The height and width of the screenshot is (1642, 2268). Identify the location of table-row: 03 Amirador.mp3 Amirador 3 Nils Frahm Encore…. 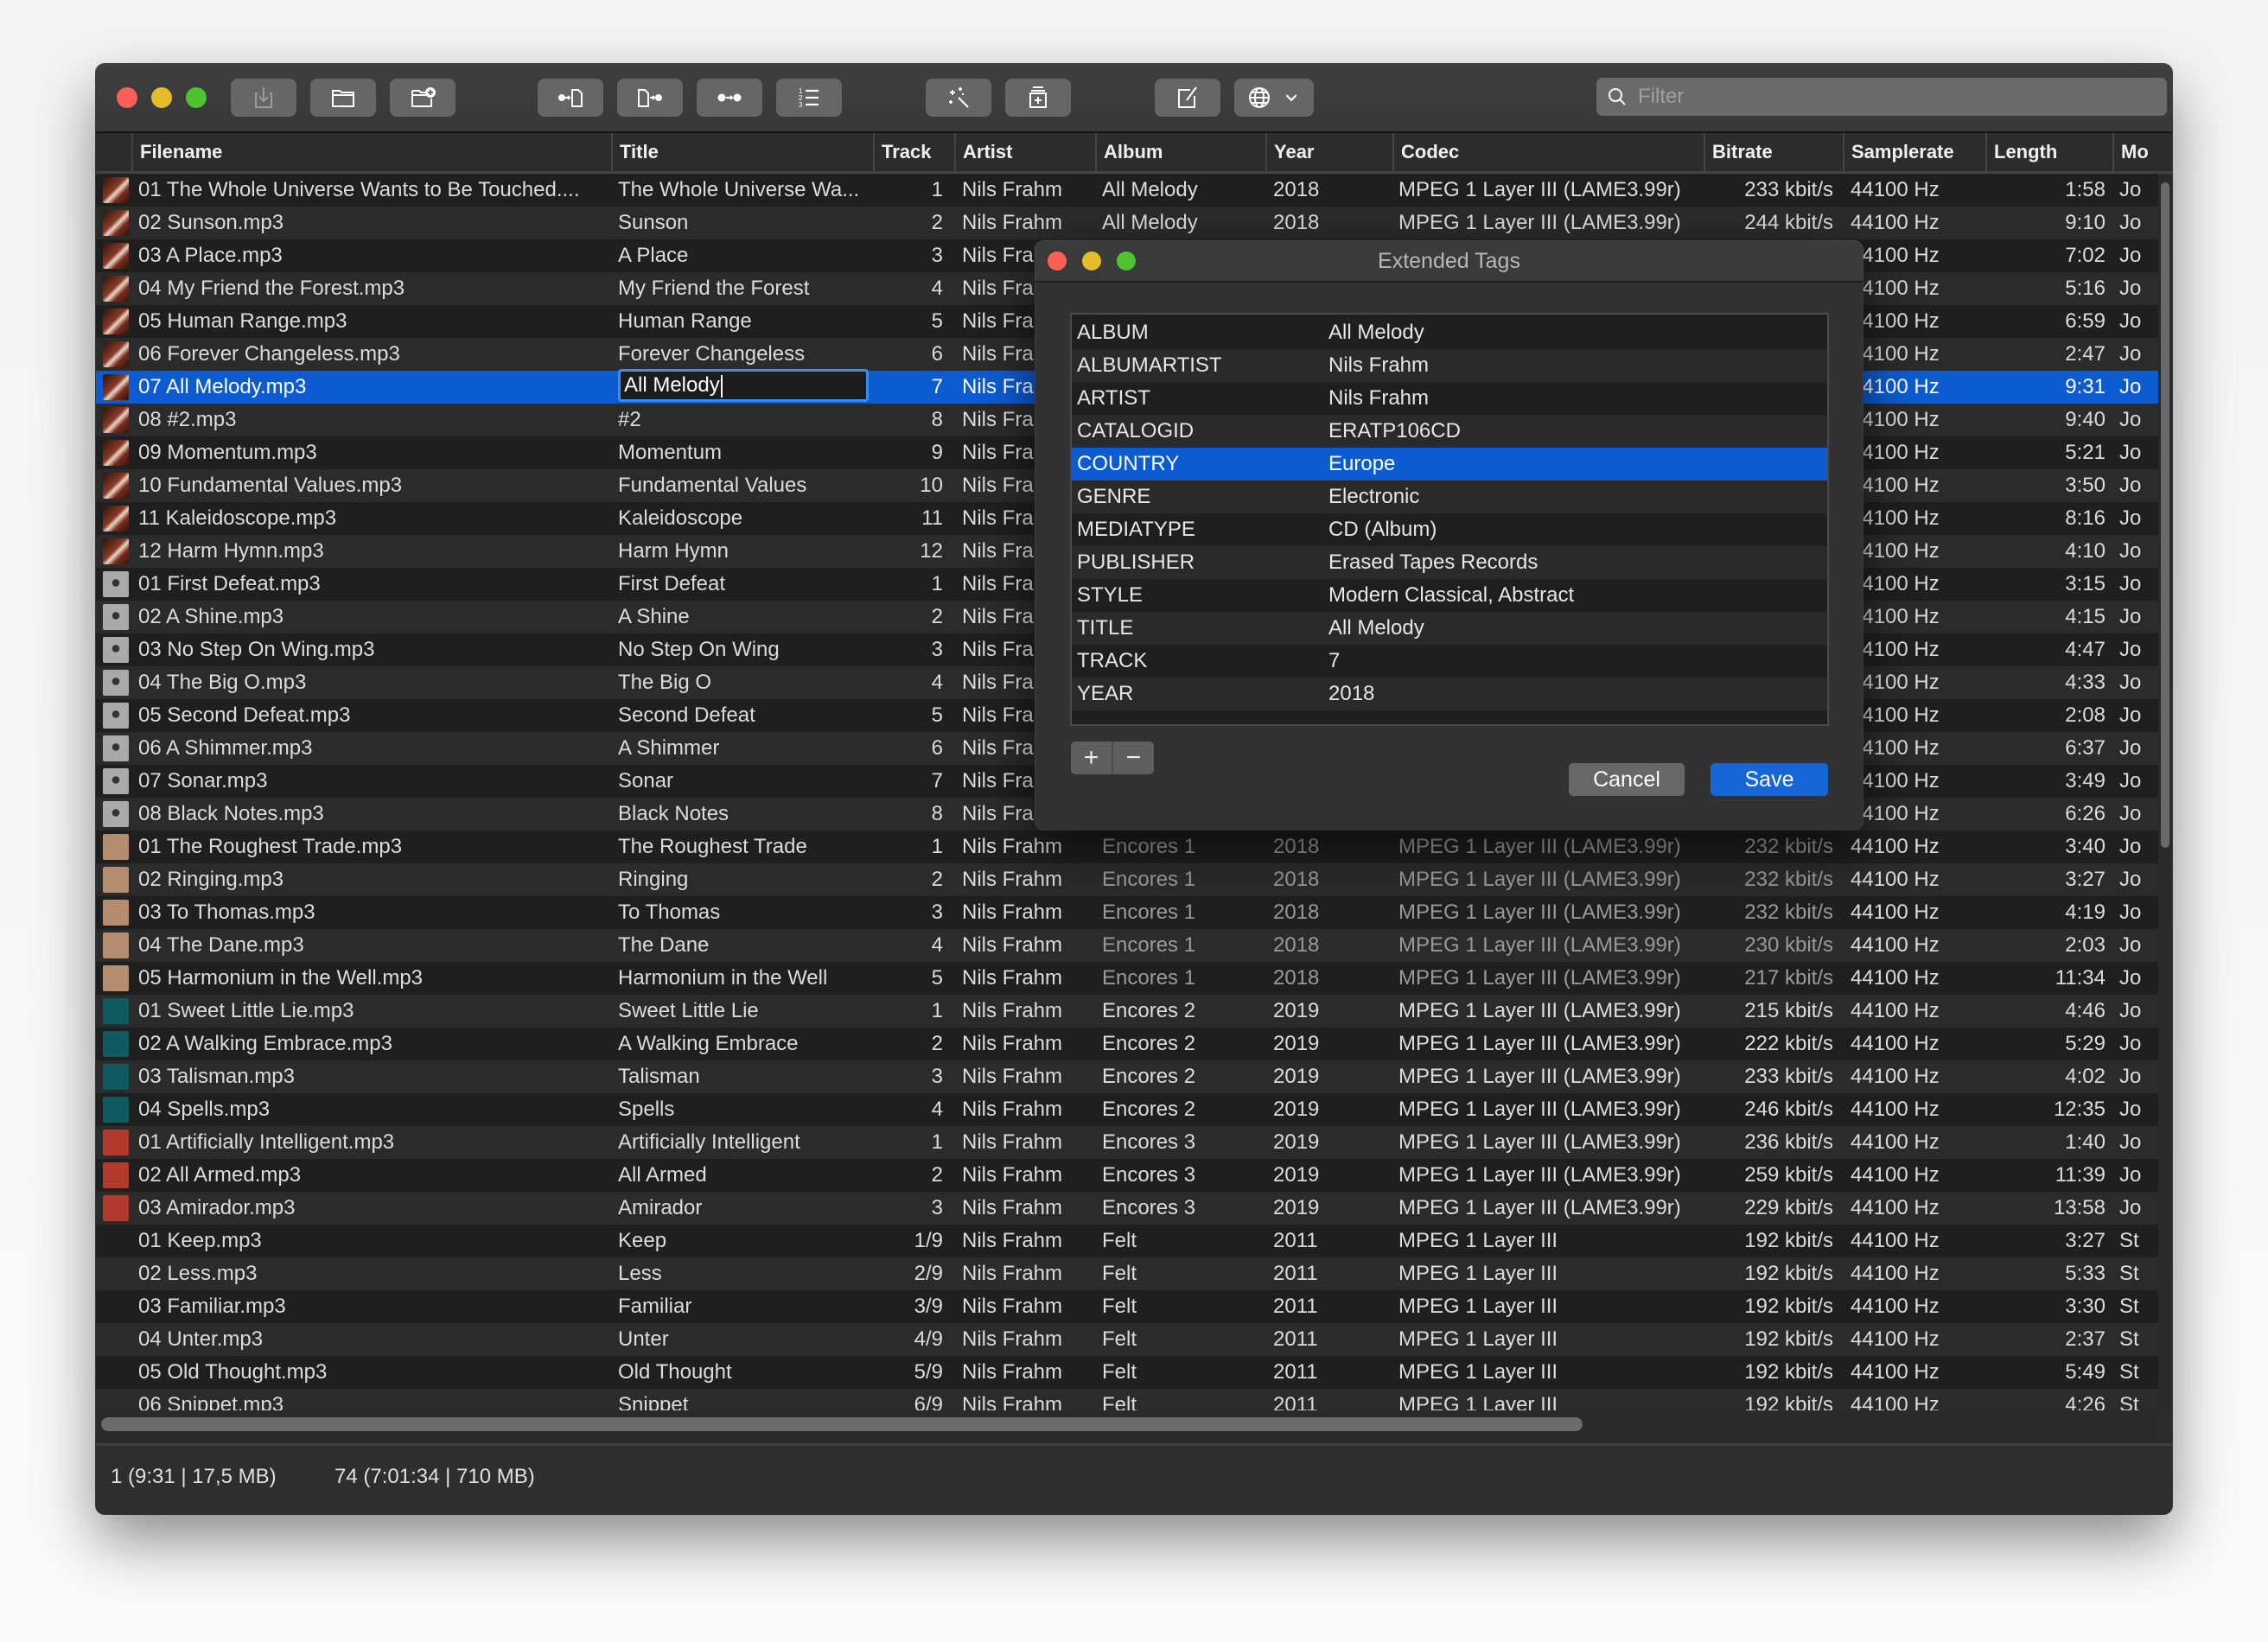
(1127, 1208).